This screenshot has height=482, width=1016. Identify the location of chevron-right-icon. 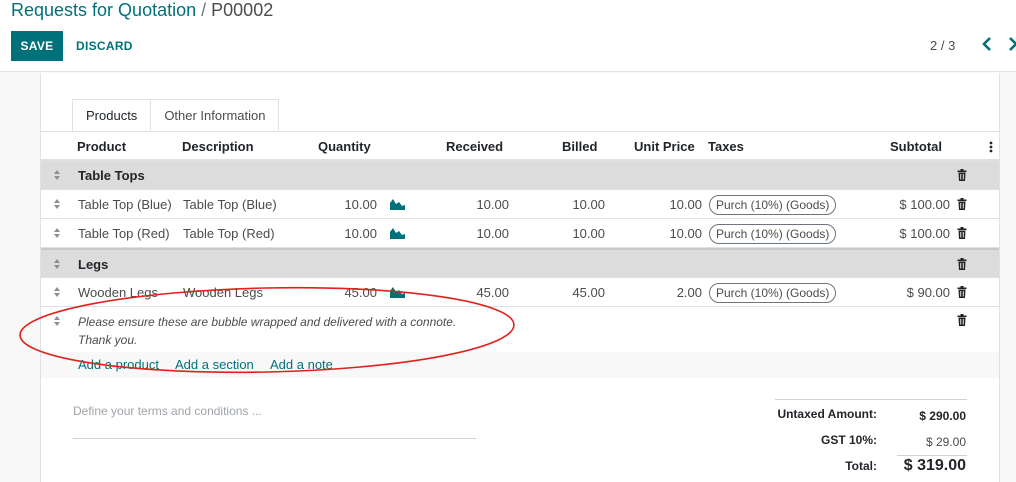
(1011, 44).